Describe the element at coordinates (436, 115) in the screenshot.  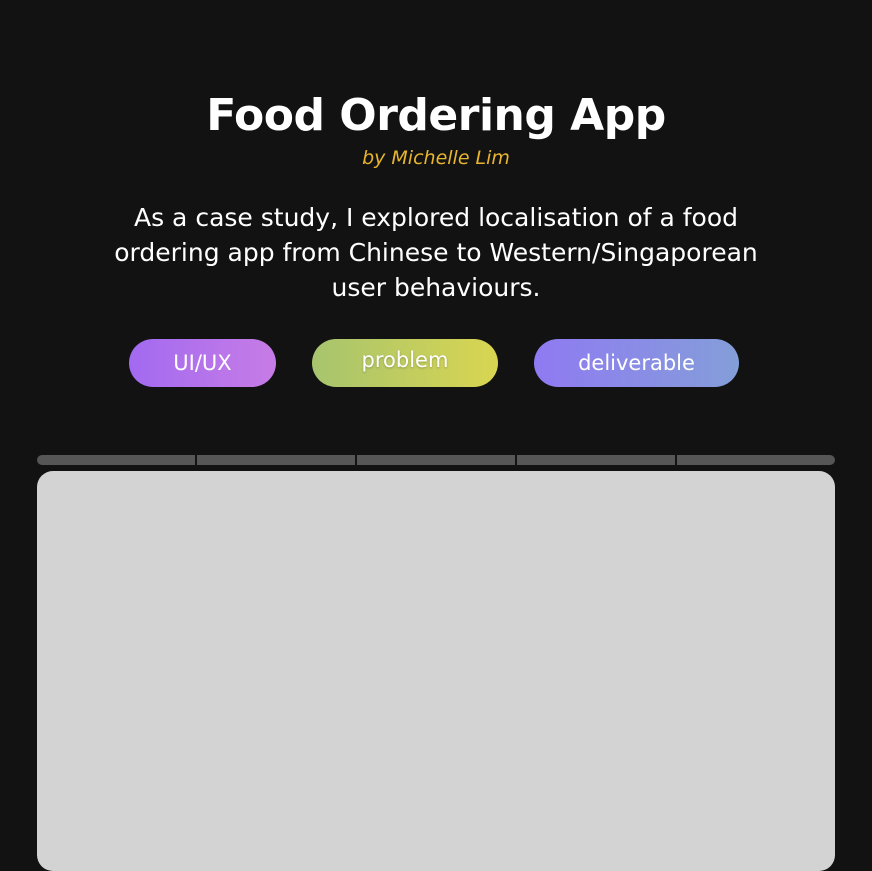
I see `page-title: Food Ordering App` at that location.